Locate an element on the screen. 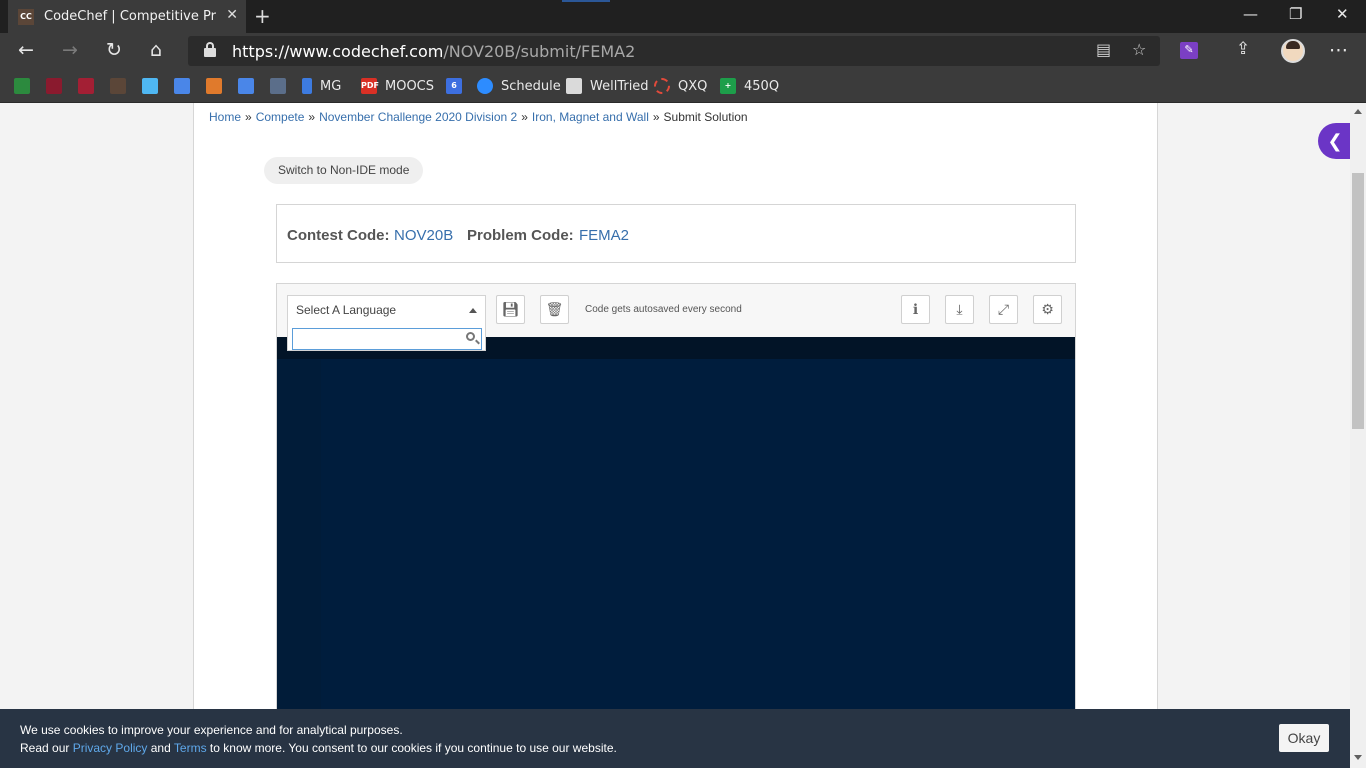  search-icon is located at coordinates (470, 336).